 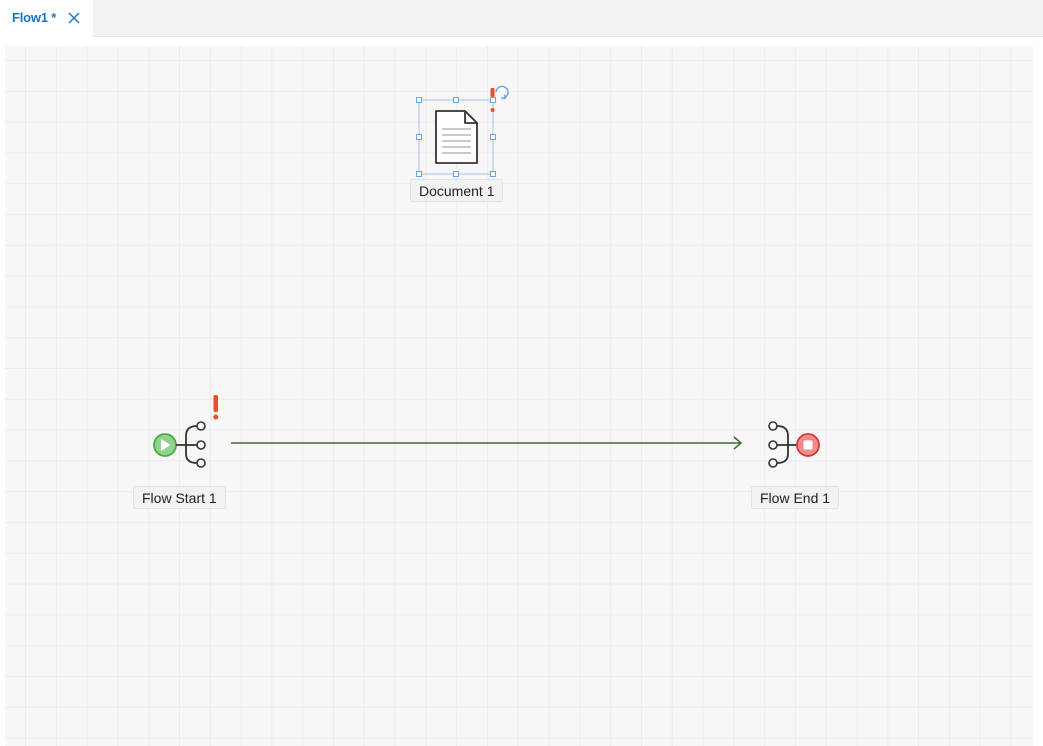 I want to click on flow-start-node, so click(x=186, y=431).